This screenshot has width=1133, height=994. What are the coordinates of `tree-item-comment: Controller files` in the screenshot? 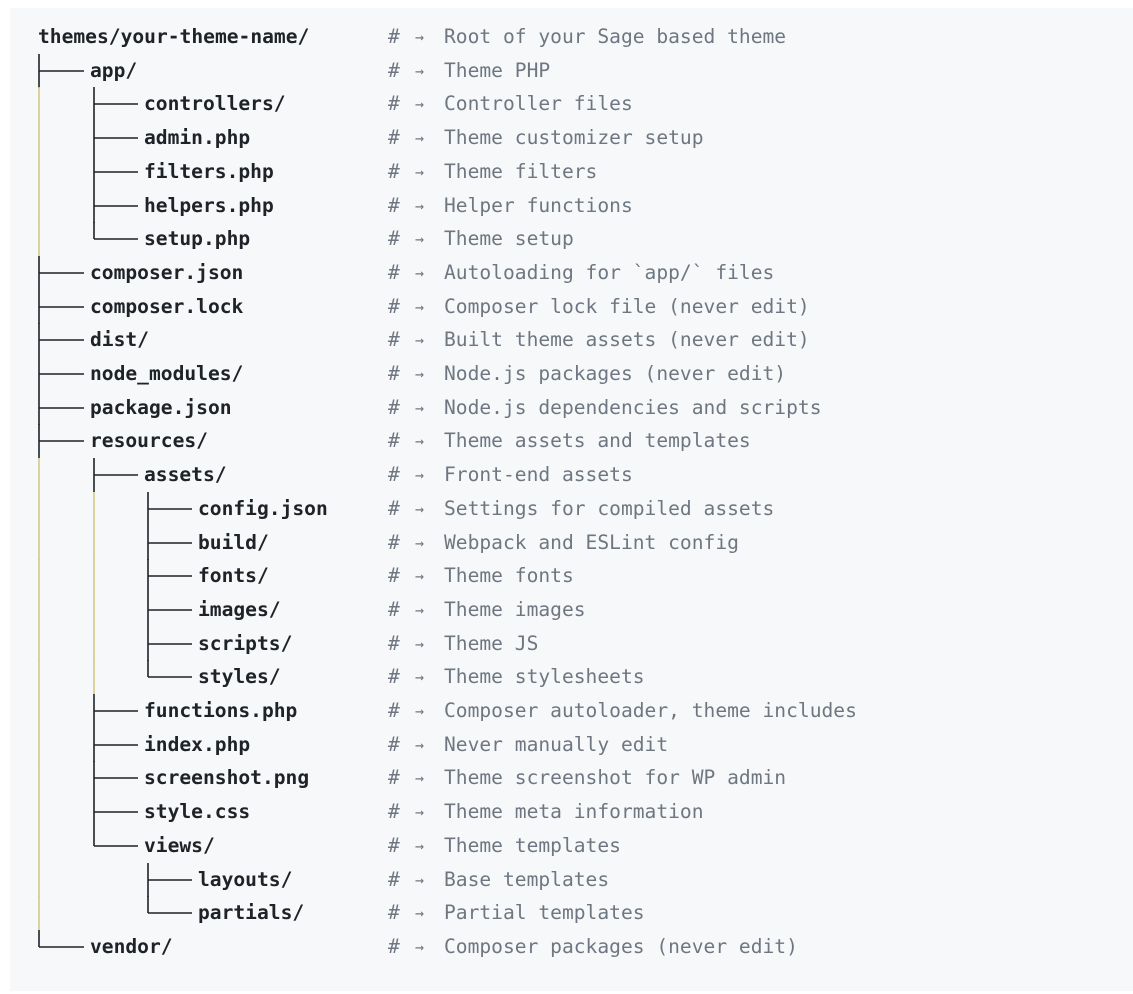 It's located at (538, 104).